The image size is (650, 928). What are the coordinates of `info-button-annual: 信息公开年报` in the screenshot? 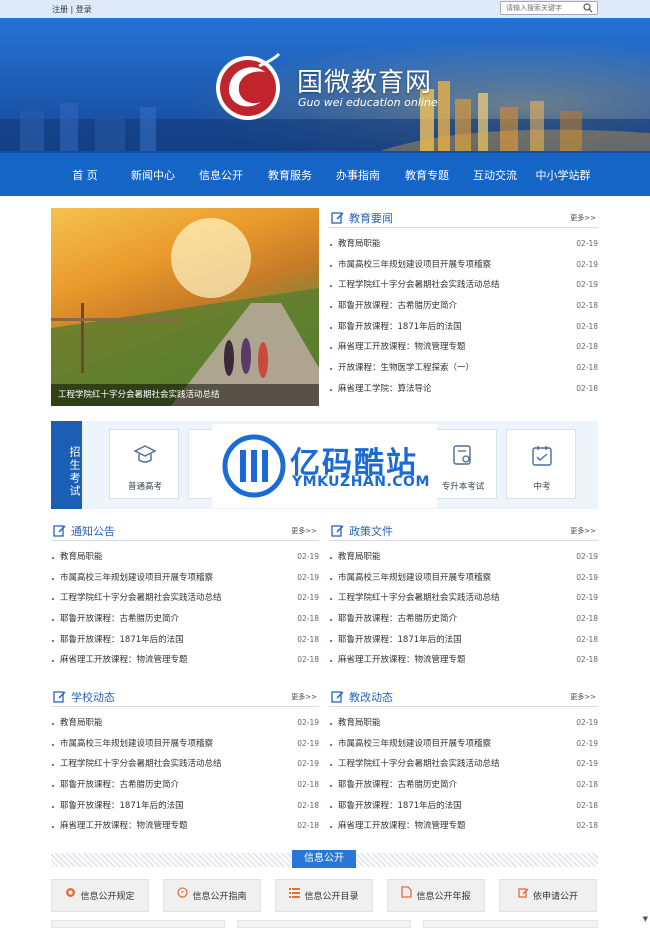 It's located at (436, 895).